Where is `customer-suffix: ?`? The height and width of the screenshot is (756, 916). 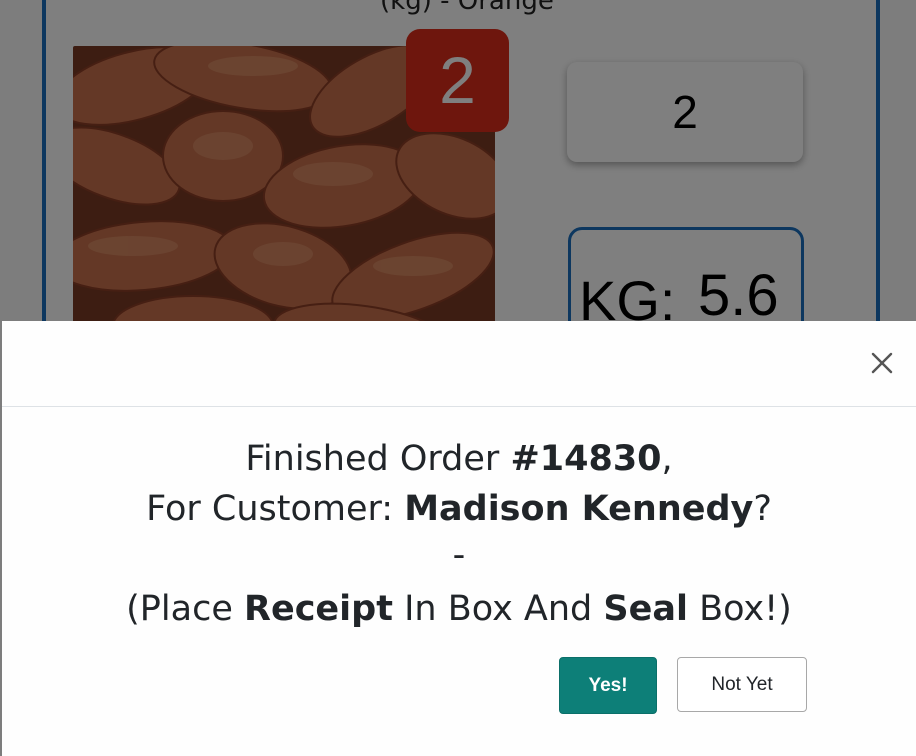
customer-suffix: ? is located at coordinates (762, 509).